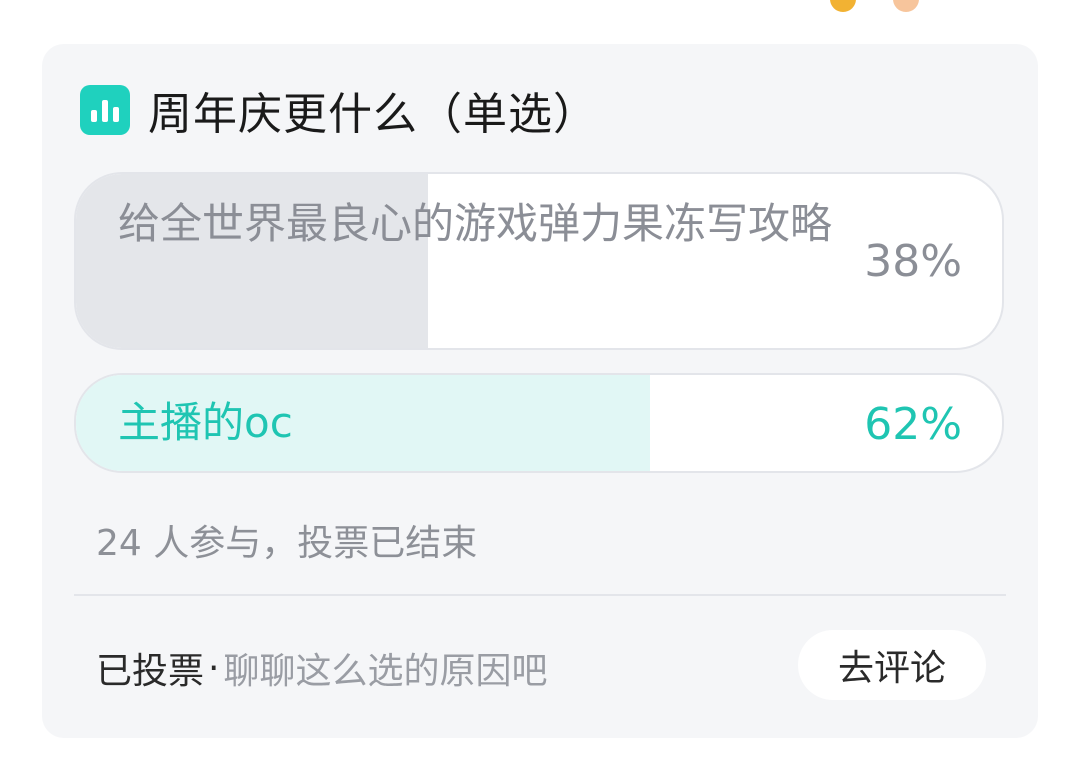  Describe the element at coordinates (540, 595) in the screenshot. I see `divider` at that location.